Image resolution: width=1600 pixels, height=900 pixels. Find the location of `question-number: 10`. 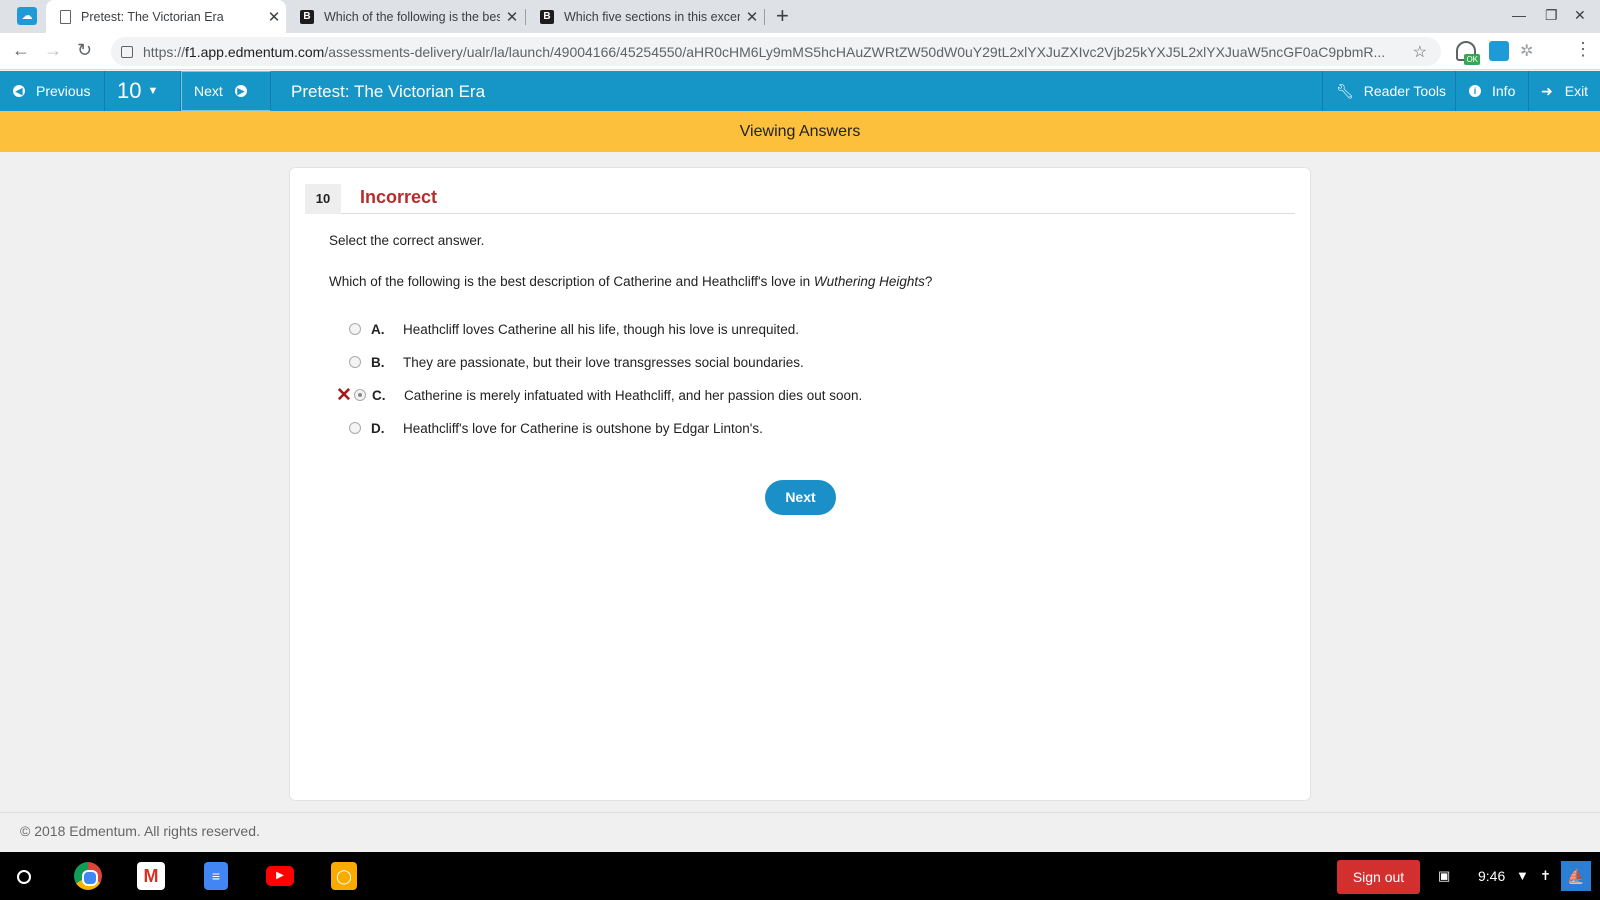

question-number: 10 is located at coordinates (129, 90).